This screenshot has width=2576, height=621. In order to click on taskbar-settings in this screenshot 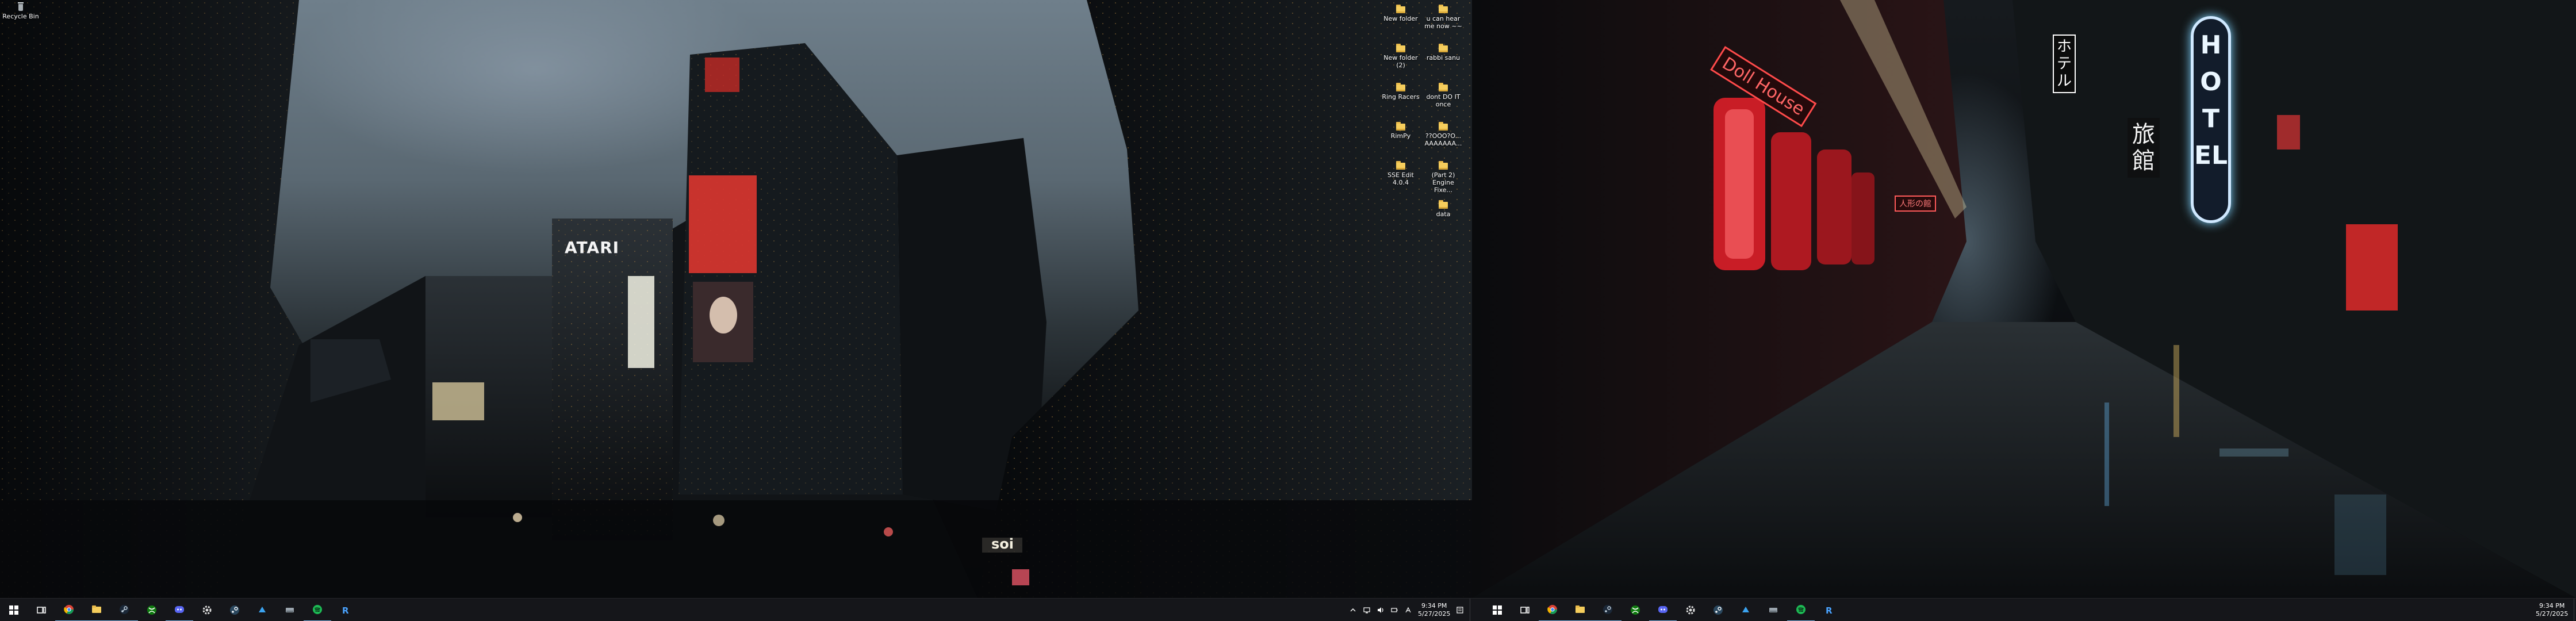, I will do `click(207, 610)`.